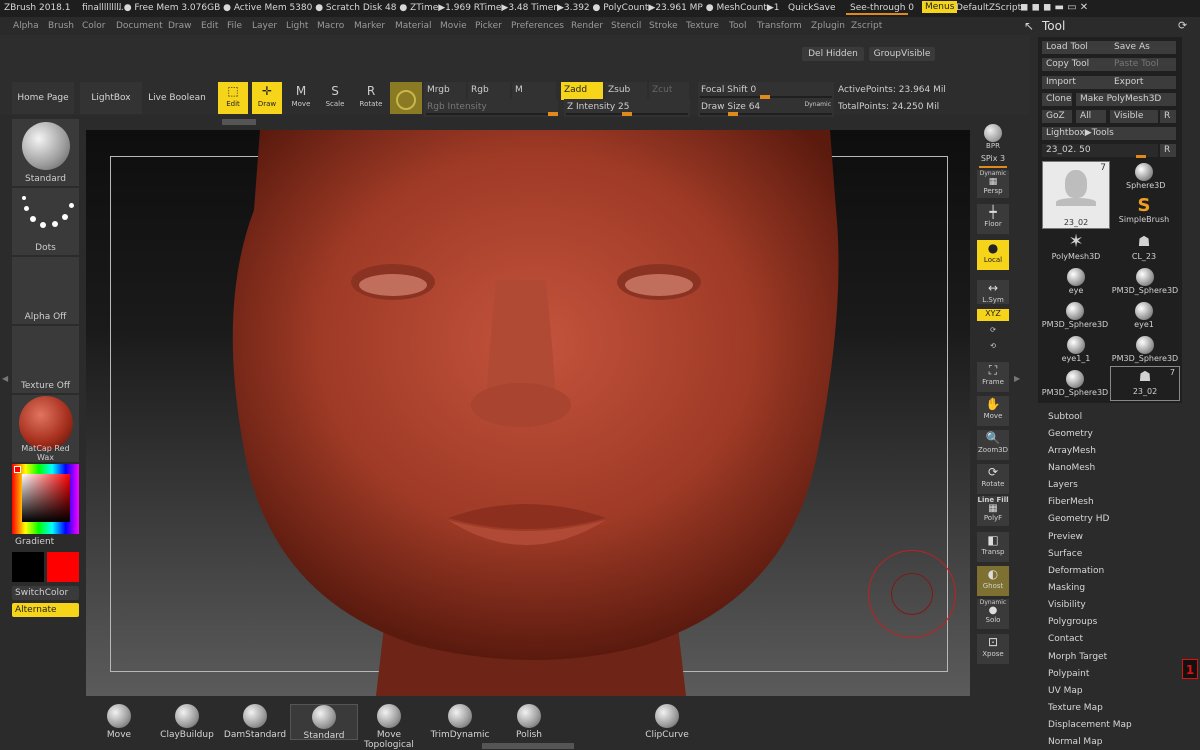 This screenshot has height=750, width=1200. I want to click on menu-layer: Layer, so click(264, 26).